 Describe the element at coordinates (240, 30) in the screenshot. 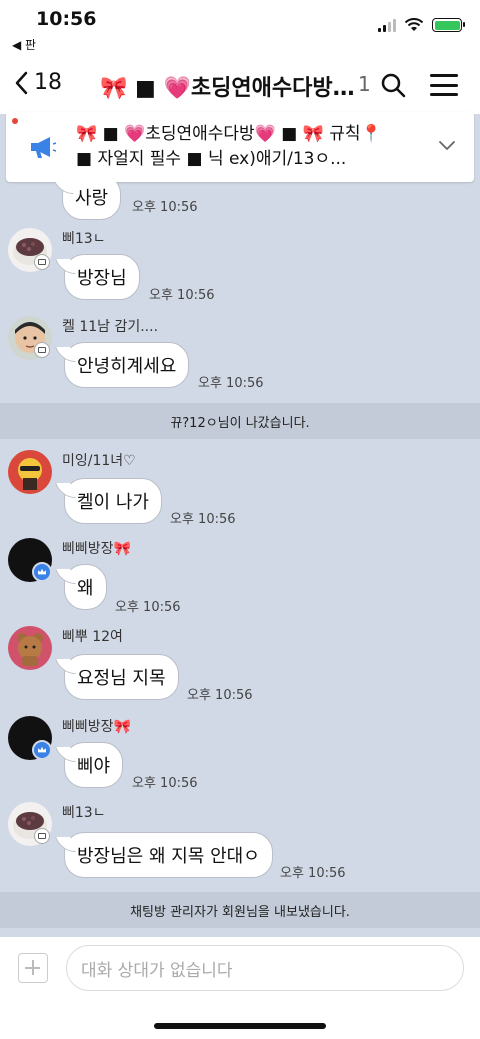

I see `status-bar: 10:56 ◀ 판` at that location.